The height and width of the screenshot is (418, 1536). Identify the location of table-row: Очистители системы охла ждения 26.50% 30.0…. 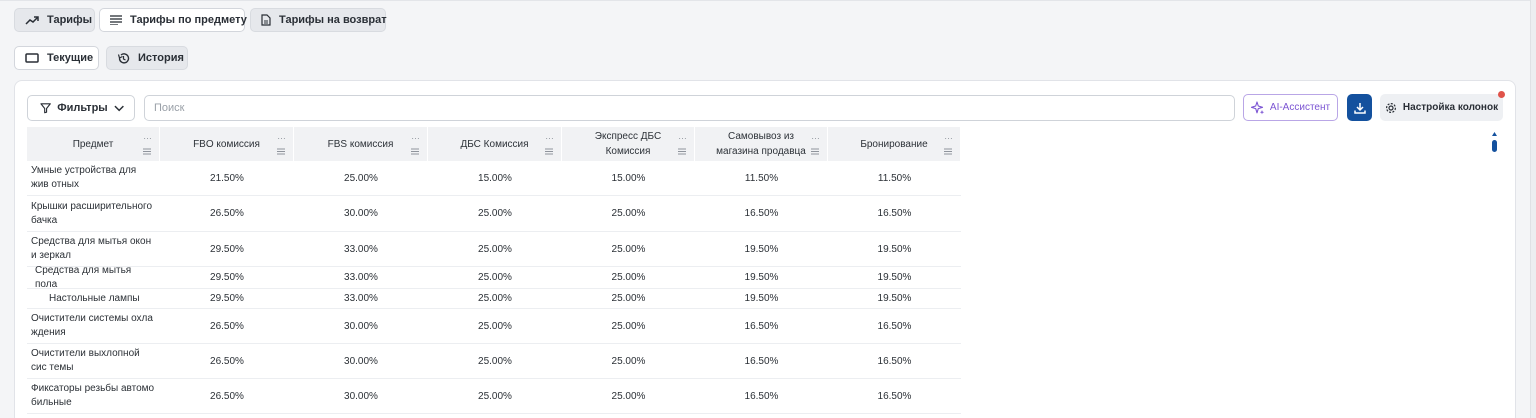
(494, 326).